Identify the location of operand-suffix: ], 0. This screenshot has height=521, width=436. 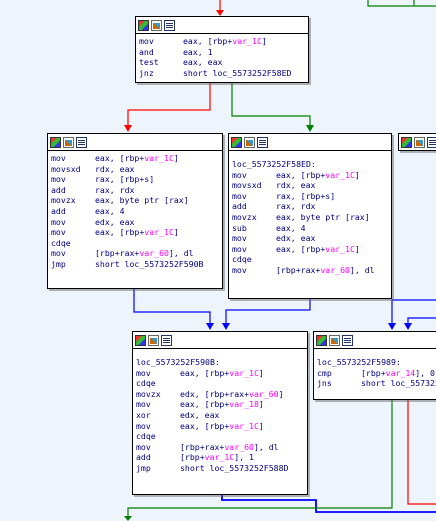
(425, 372).